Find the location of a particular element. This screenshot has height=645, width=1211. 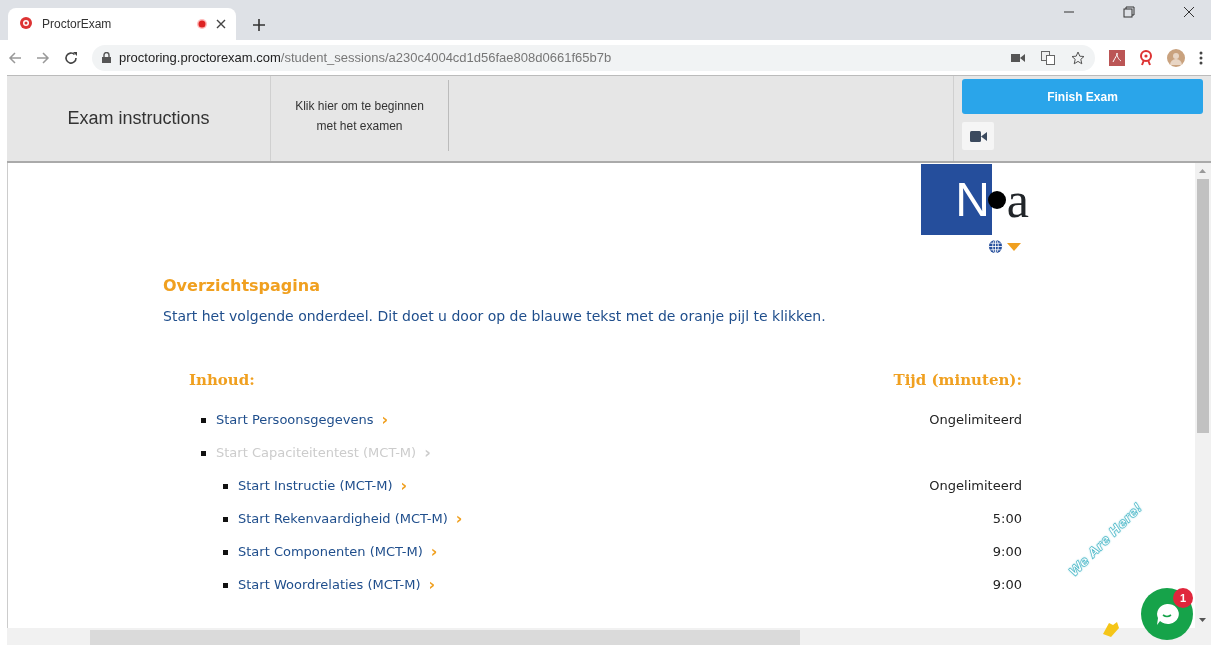

page-heading: Overzichtspagina is located at coordinates (242, 286).